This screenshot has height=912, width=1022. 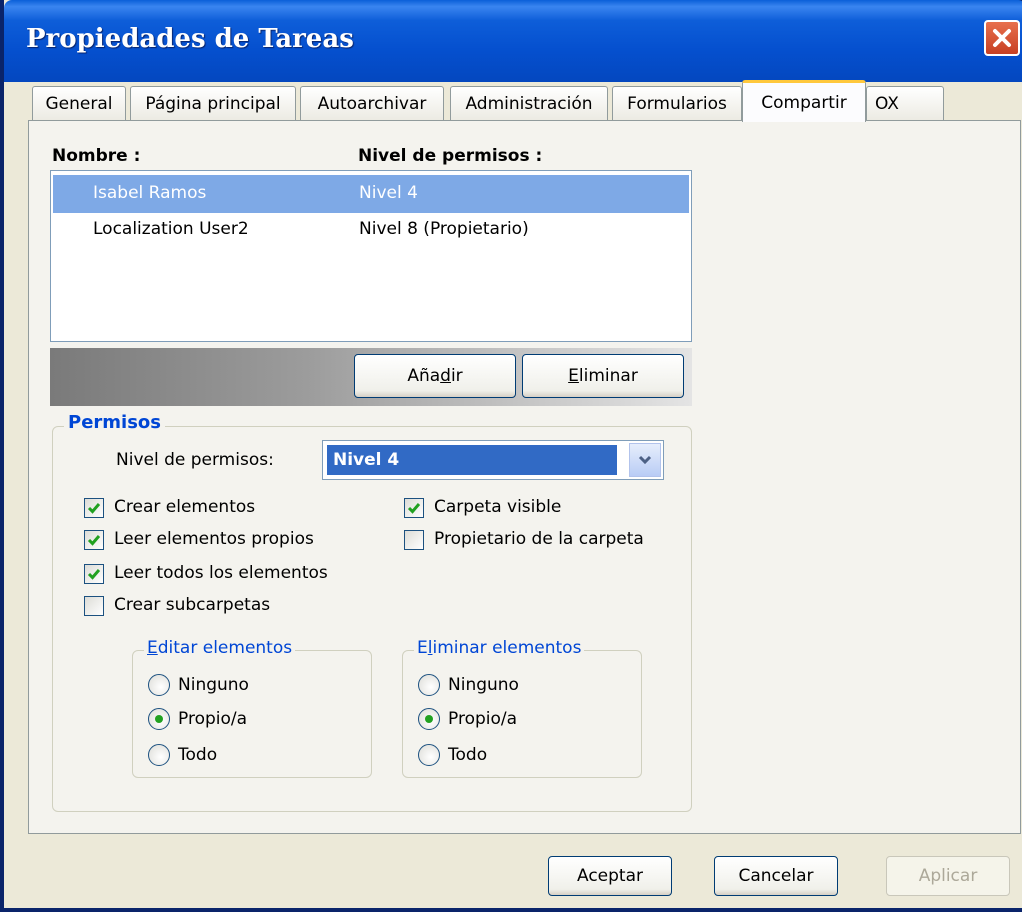 What do you see at coordinates (610, 876) in the screenshot?
I see `ok-button: Aceptar` at bounding box center [610, 876].